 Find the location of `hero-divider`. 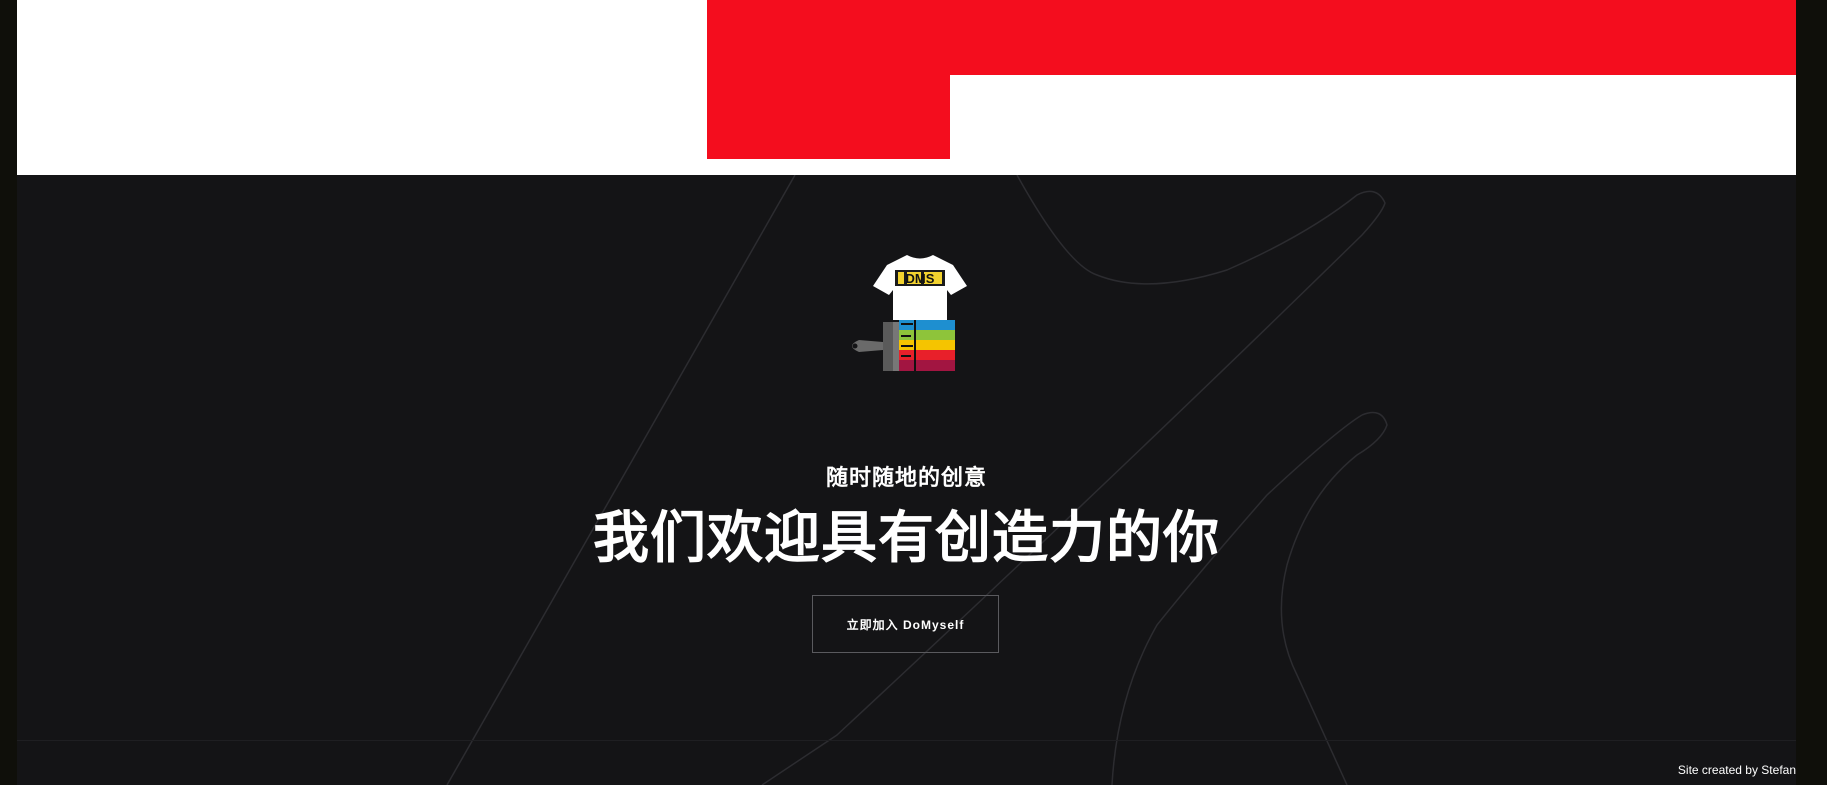

hero-divider is located at coordinates (906, 740).